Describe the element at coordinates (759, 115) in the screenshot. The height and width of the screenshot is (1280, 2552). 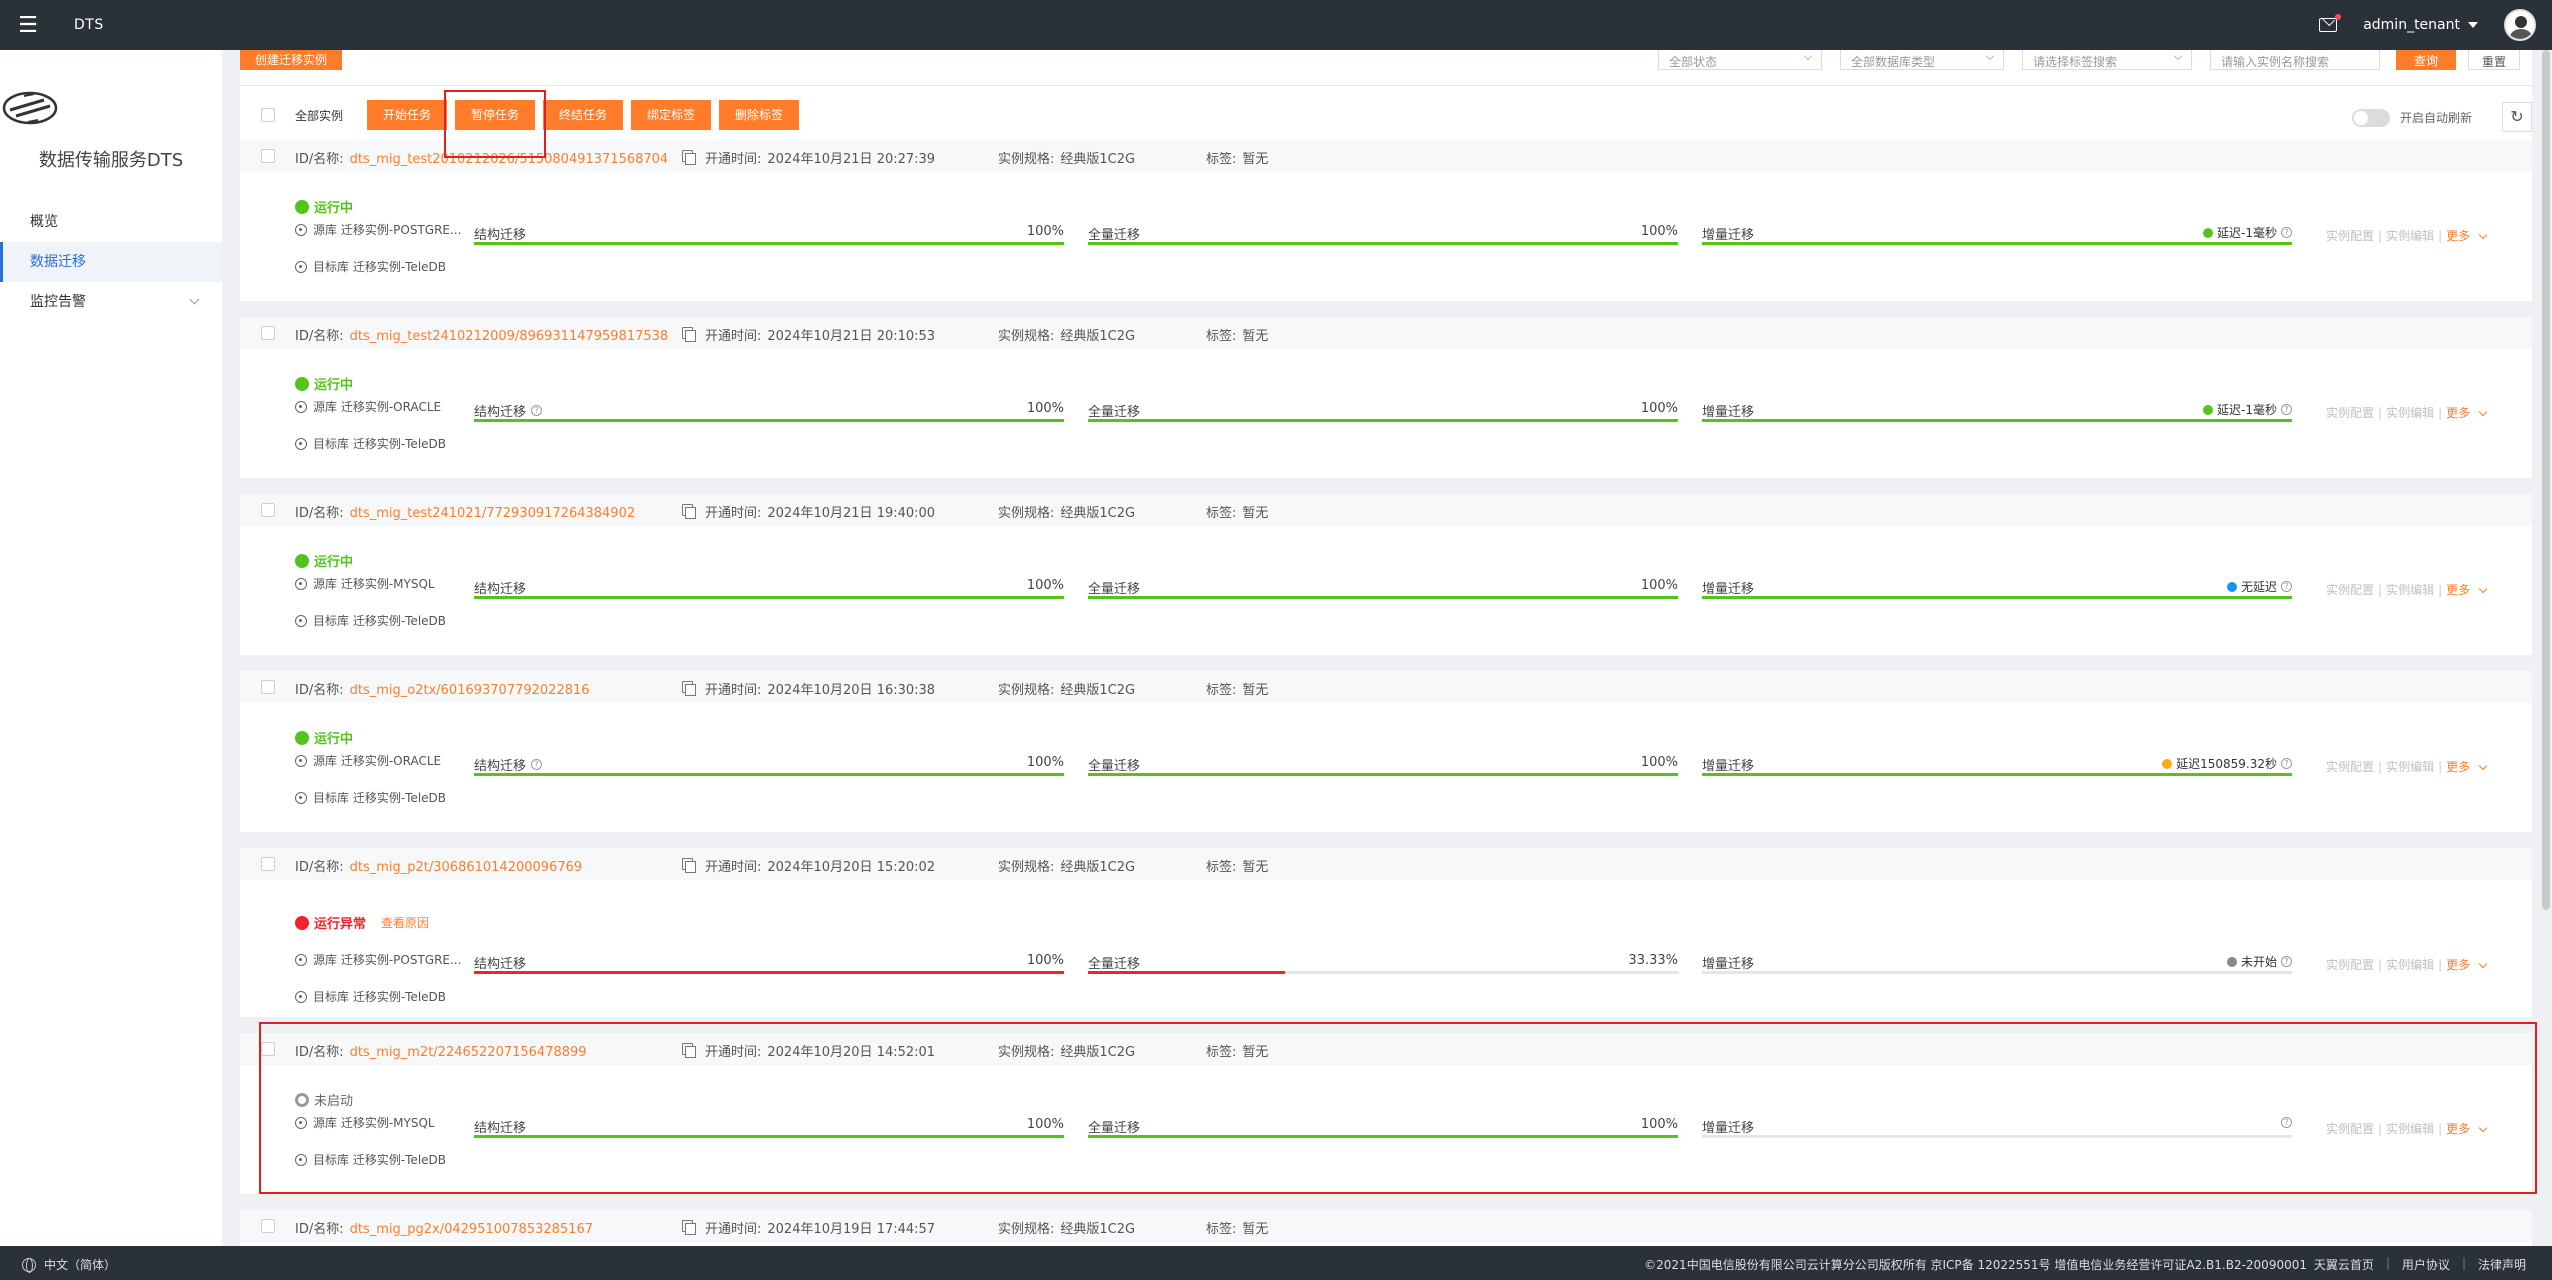
I see `delete-tag-button: 删除标签` at that location.